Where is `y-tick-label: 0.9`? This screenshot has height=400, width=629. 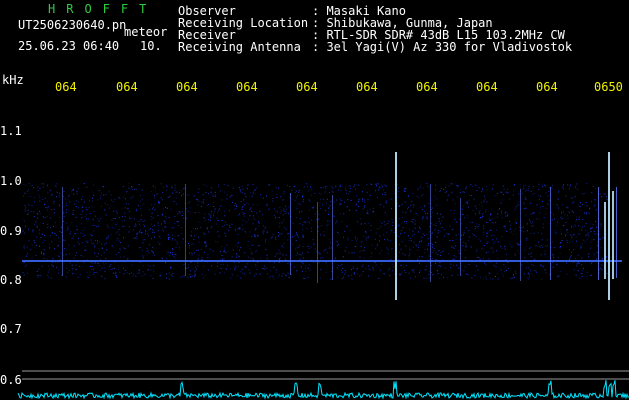 y-tick-label: 0.9 is located at coordinates (11, 231).